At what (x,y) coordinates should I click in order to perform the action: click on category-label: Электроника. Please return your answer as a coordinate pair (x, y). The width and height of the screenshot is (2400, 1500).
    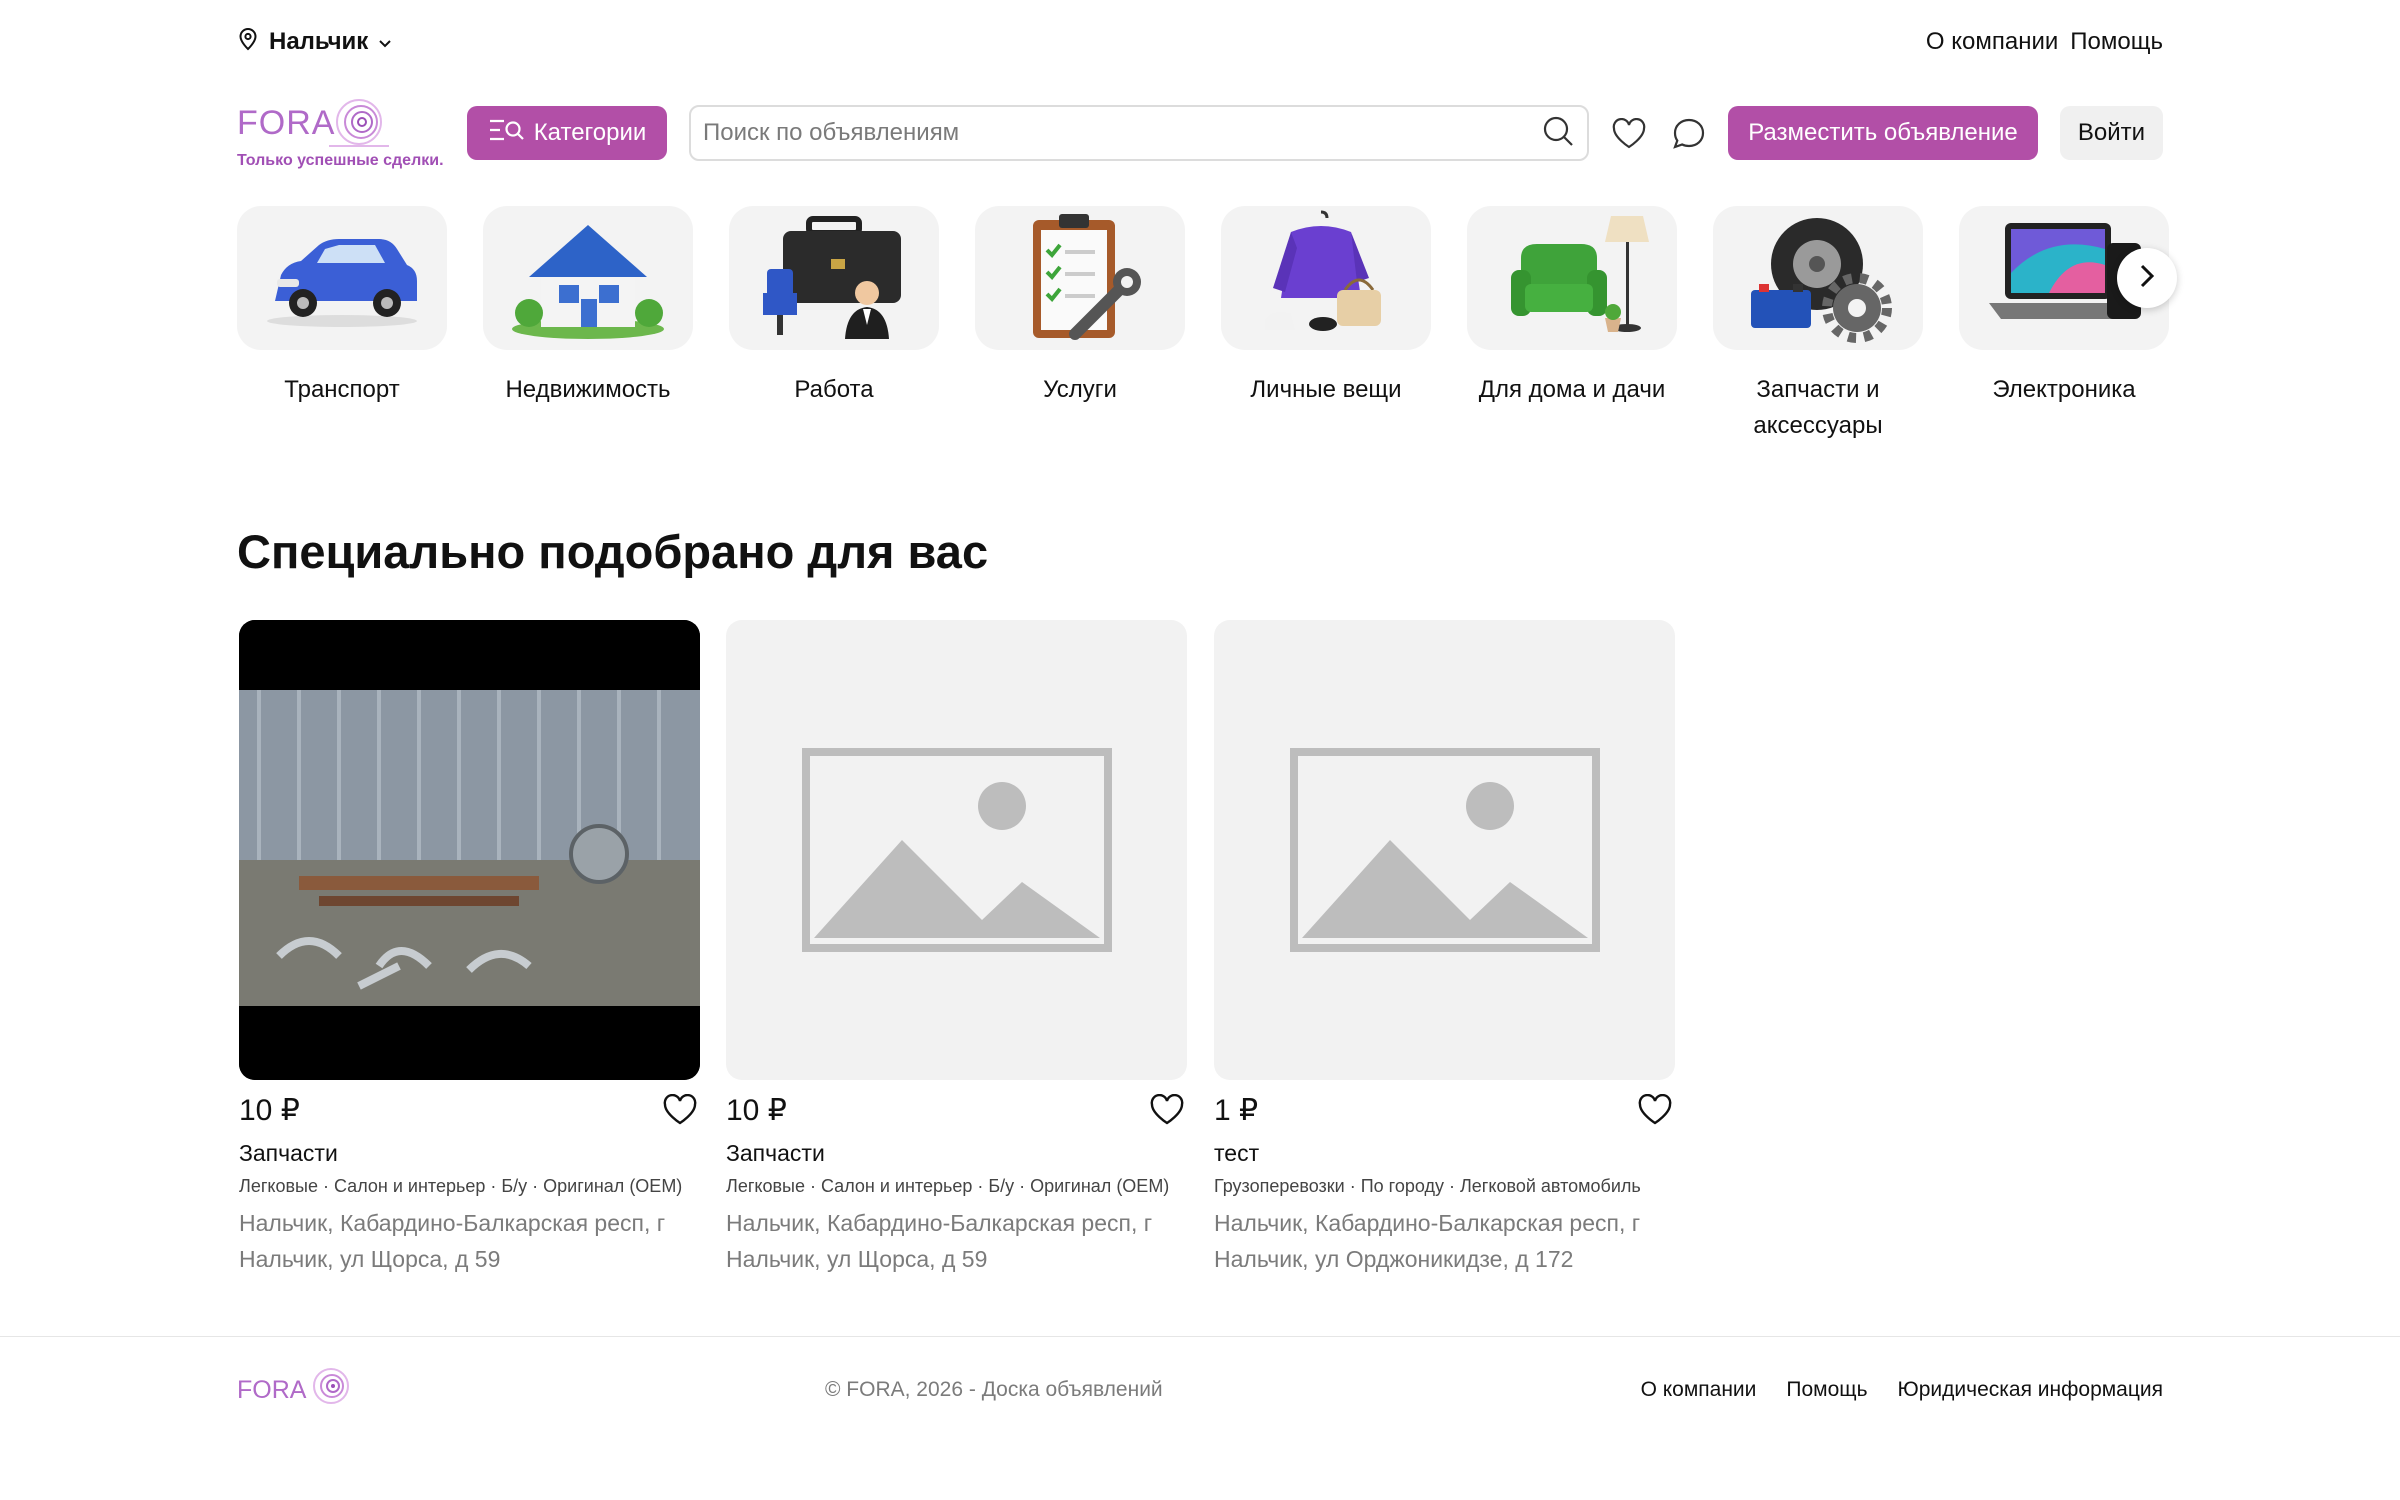
    Looking at the image, I should click on (2064, 389).